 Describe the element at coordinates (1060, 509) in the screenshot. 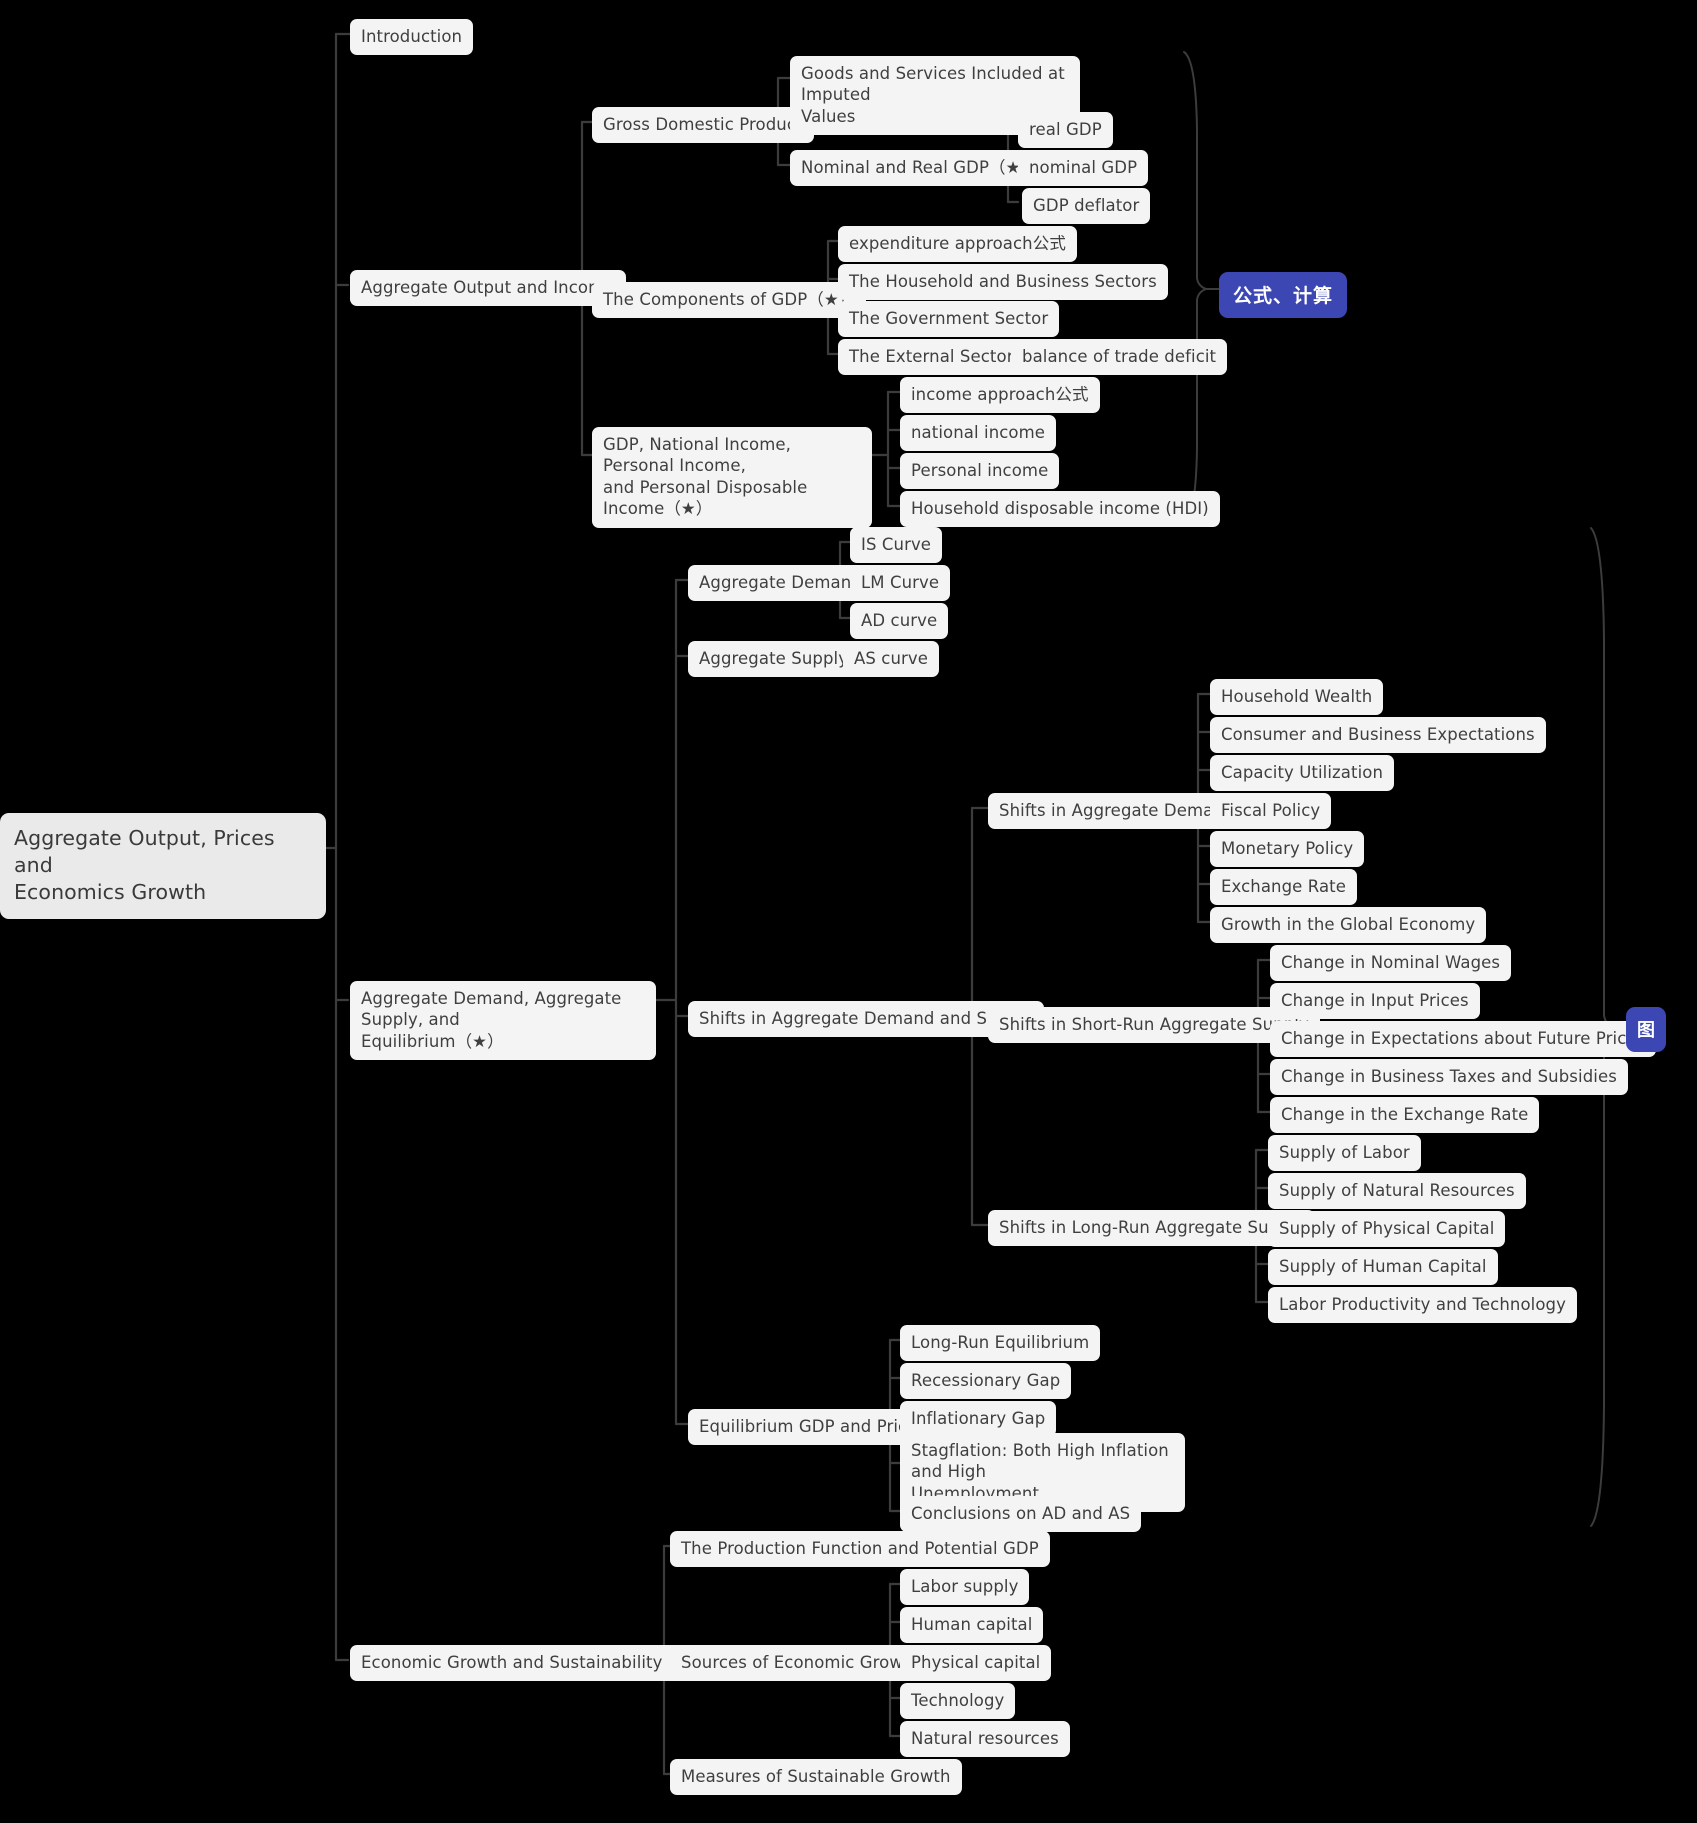

I see `node-household-disposable-income: Household disposable income (HDI)` at that location.